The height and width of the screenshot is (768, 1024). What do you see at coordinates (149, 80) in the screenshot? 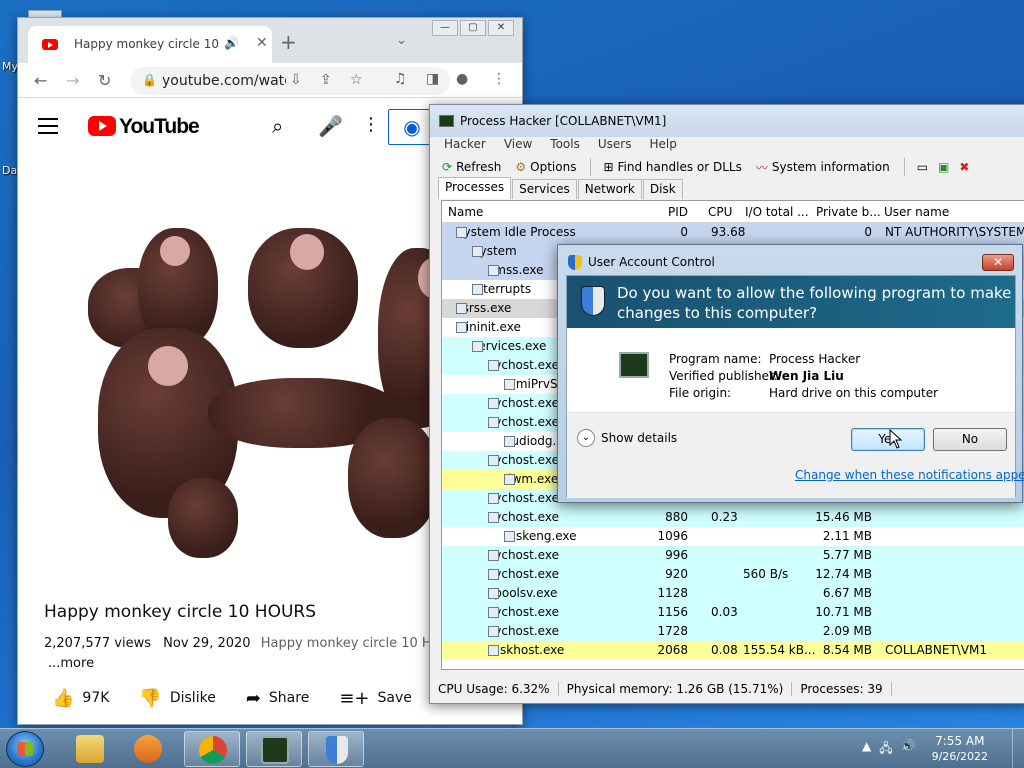
I see `lock-icon: 🔒` at bounding box center [149, 80].